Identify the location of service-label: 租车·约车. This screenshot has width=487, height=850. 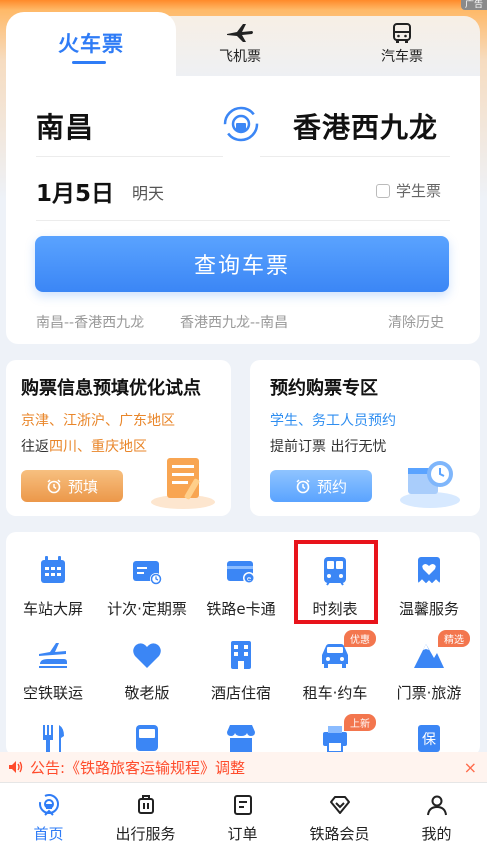
(335, 693).